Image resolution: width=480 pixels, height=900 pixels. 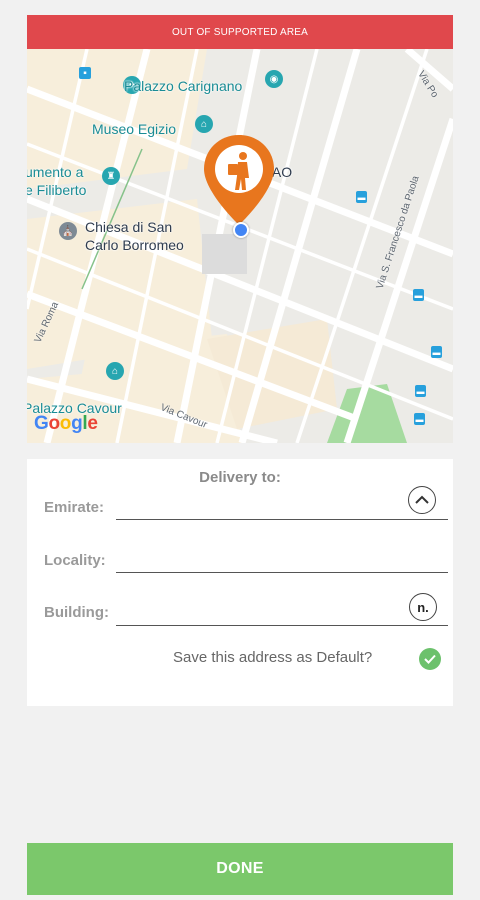 I want to click on building-label: Building:, so click(x=76, y=612).